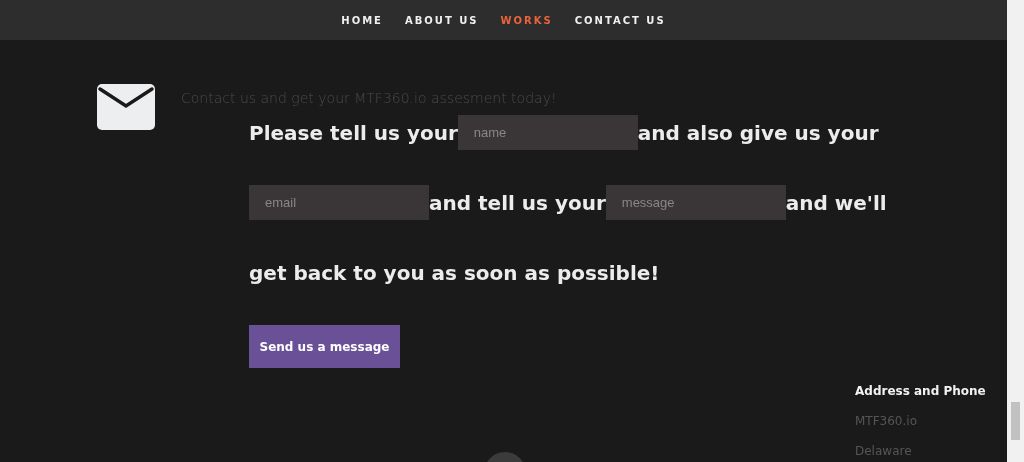 The height and width of the screenshot is (462, 1024). Describe the element at coordinates (884, 451) in the screenshot. I see `footer-text: Delaware` at that location.